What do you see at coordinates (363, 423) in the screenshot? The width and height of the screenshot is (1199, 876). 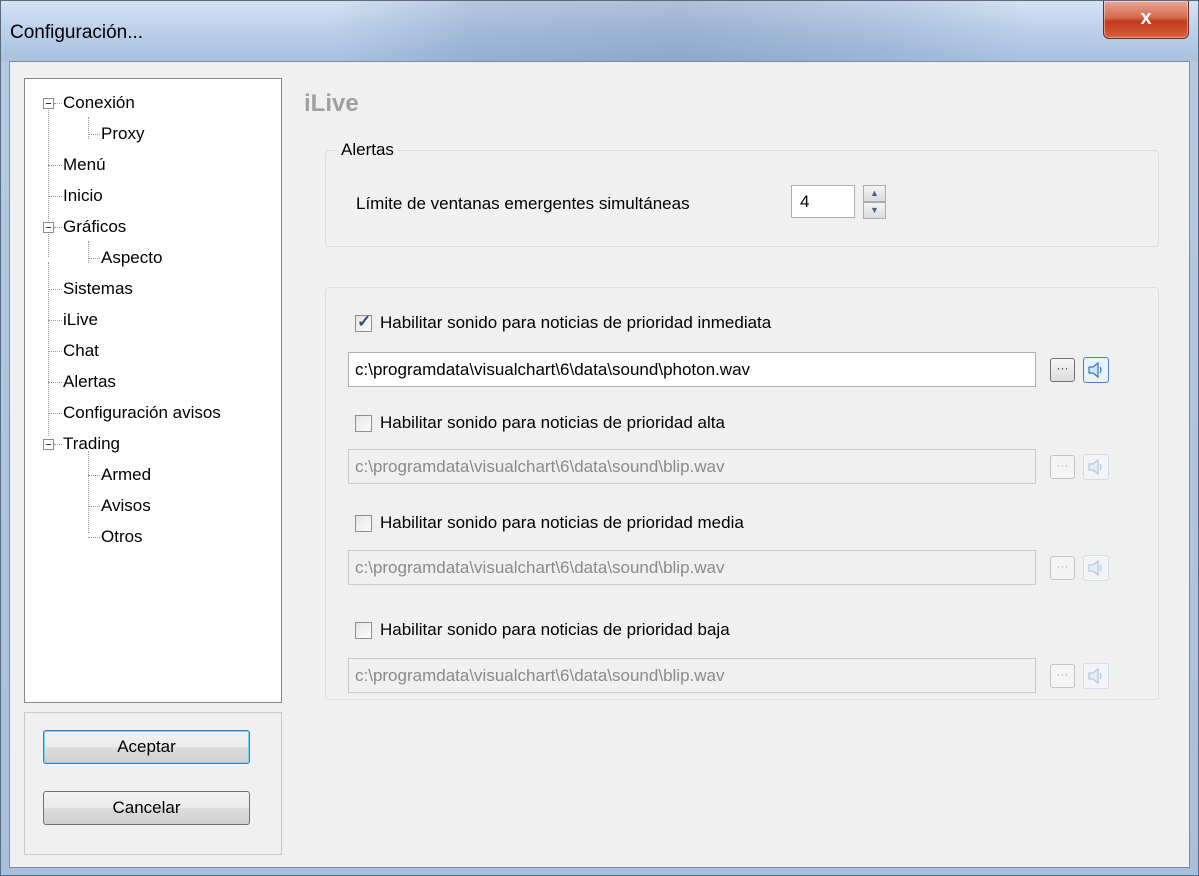 I see `sound-high-checkbox` at bounding box center [363, 423].